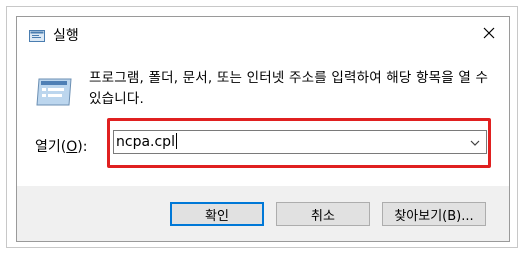 Image resolution: width=526 pixels, height=256 pixels. I want to click on run-icon, so click(37, 34).